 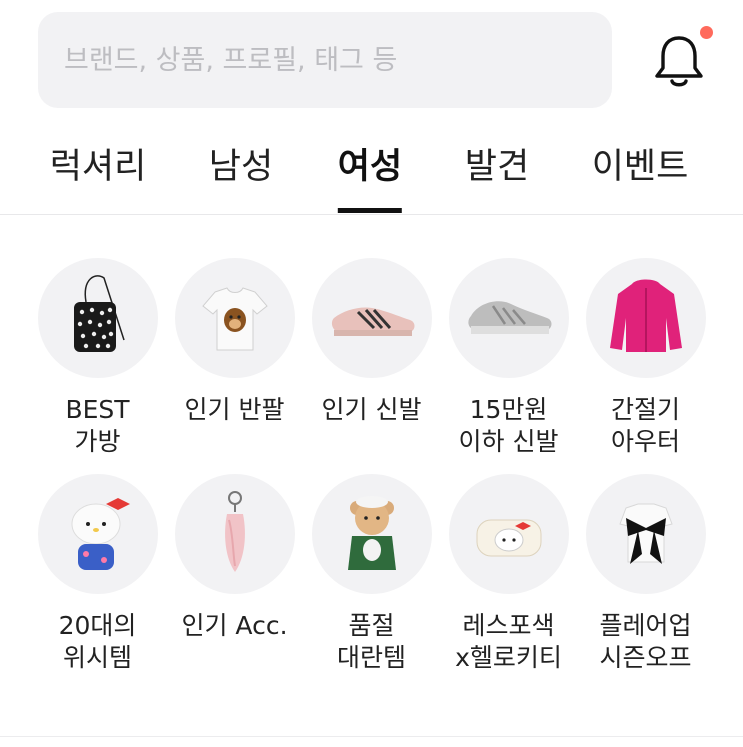 What do you see at coordinates (508, 425) in the screenshot?
I see `category-label: 15만원 이하 신발` at bounding box center [508, 425].